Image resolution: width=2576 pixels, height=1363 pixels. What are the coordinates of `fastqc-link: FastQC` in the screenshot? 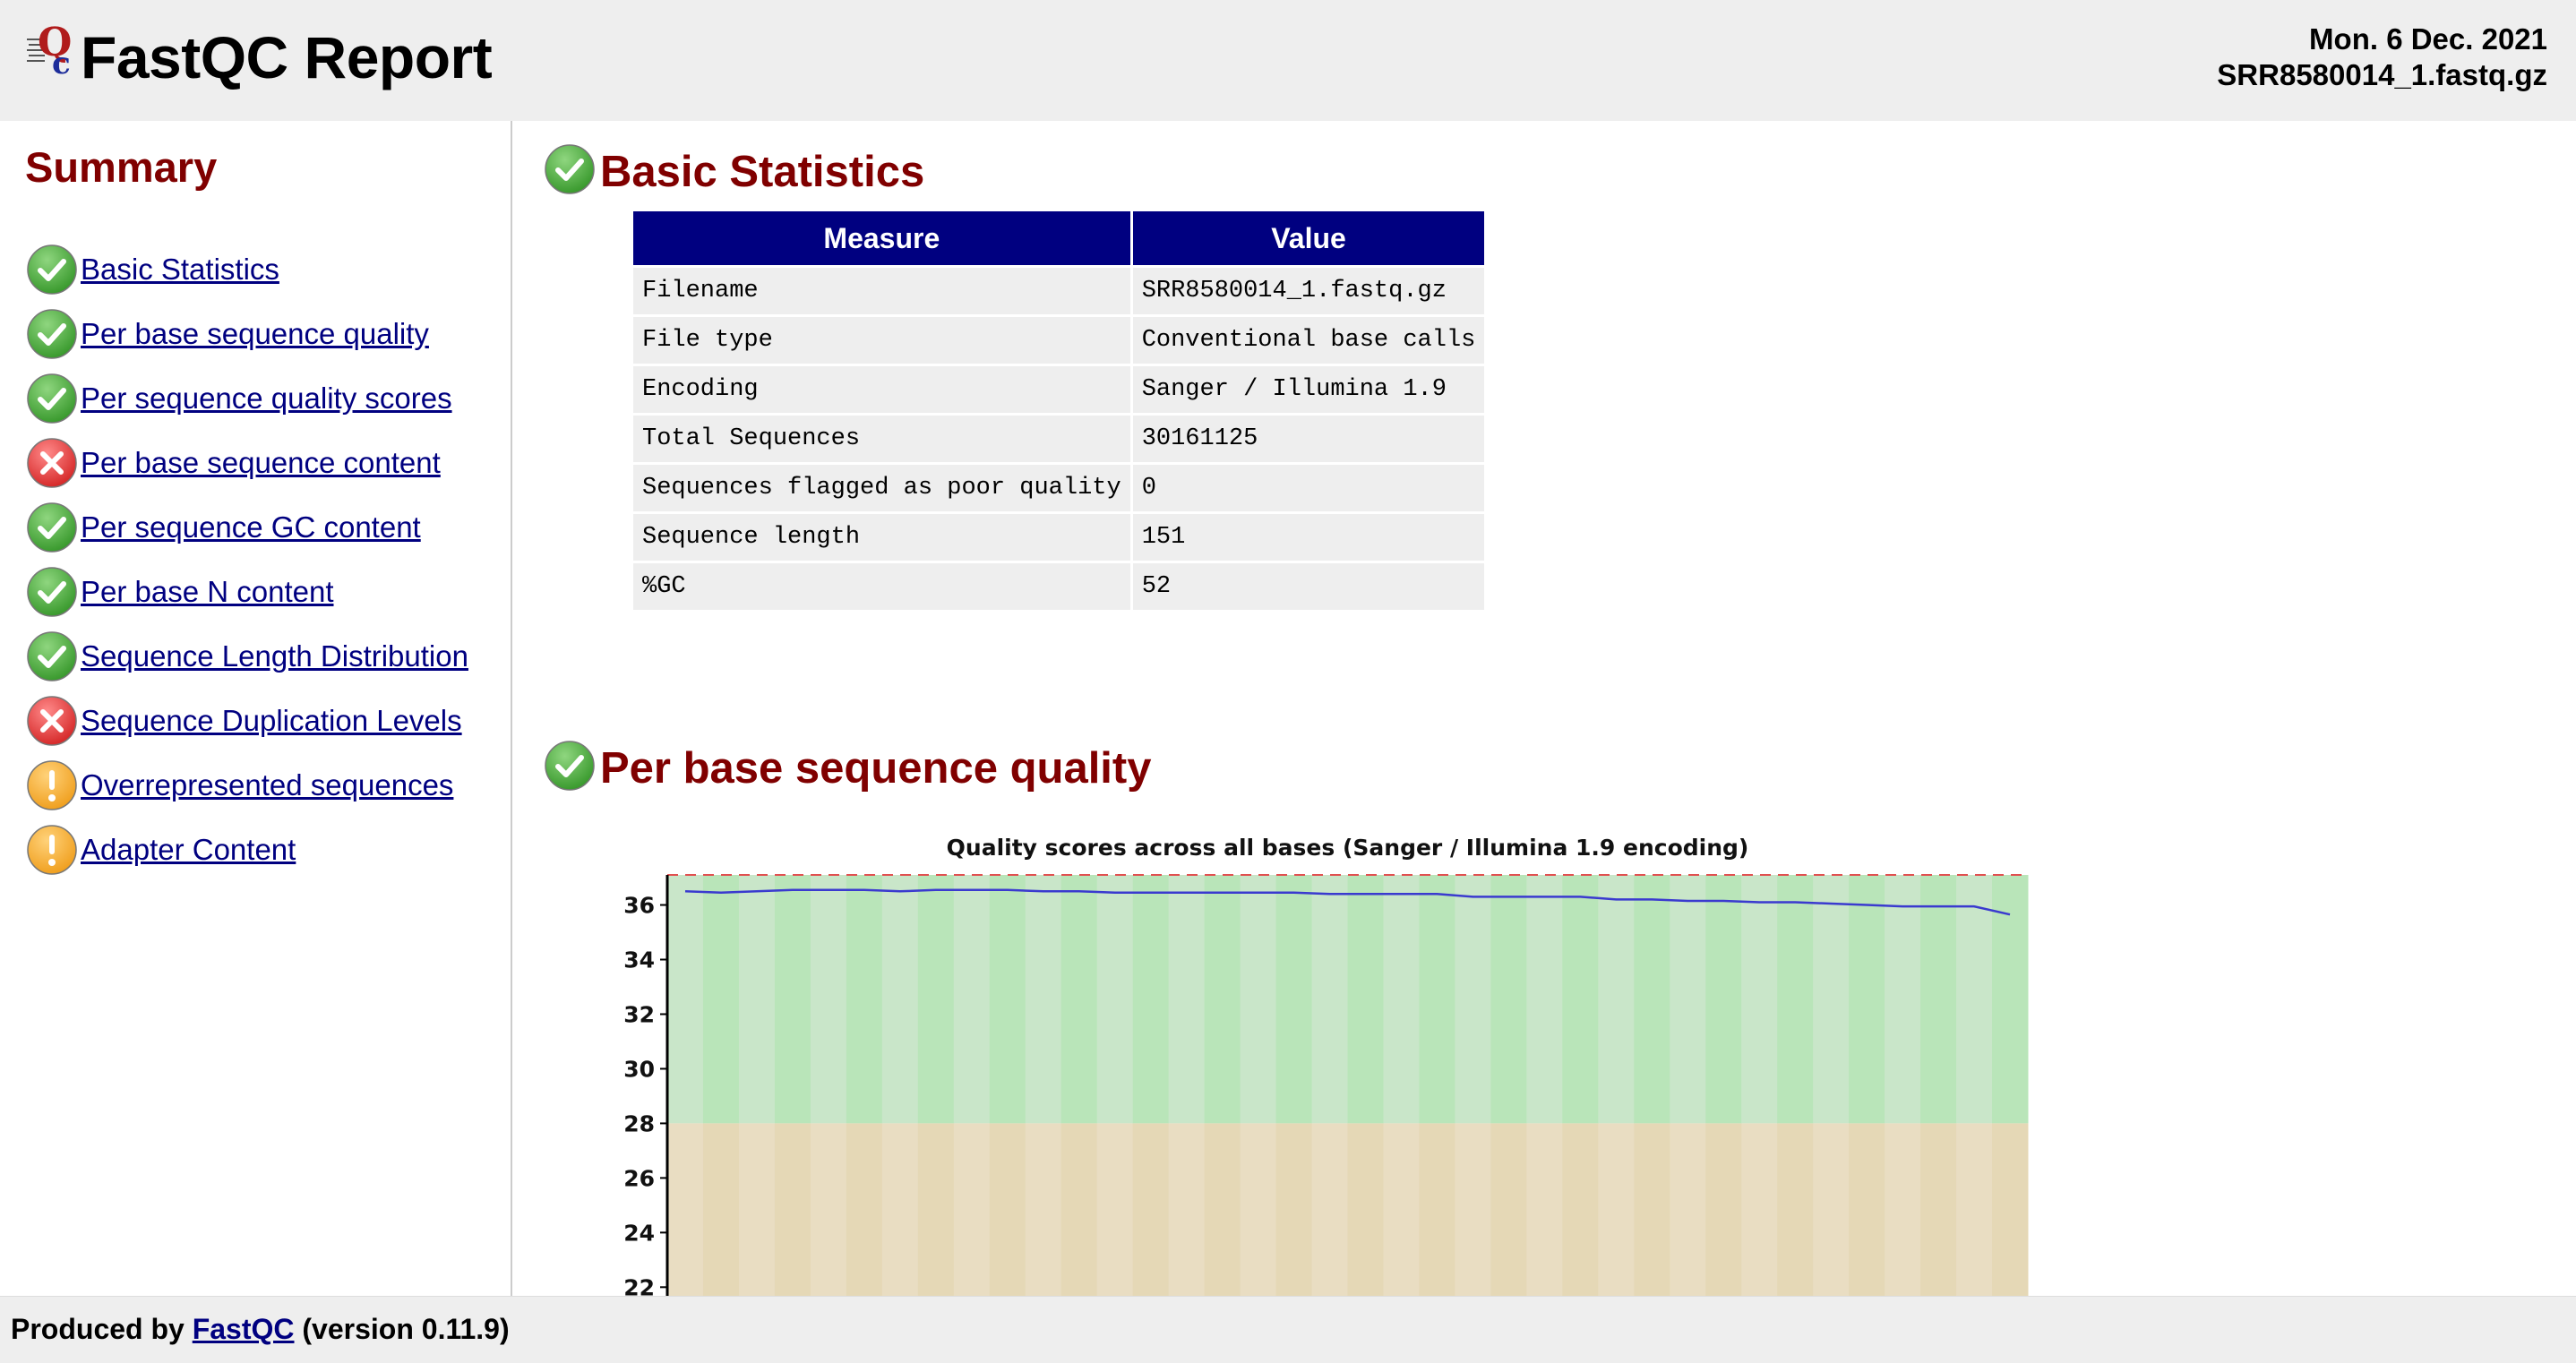 It's located at (244, 1329).